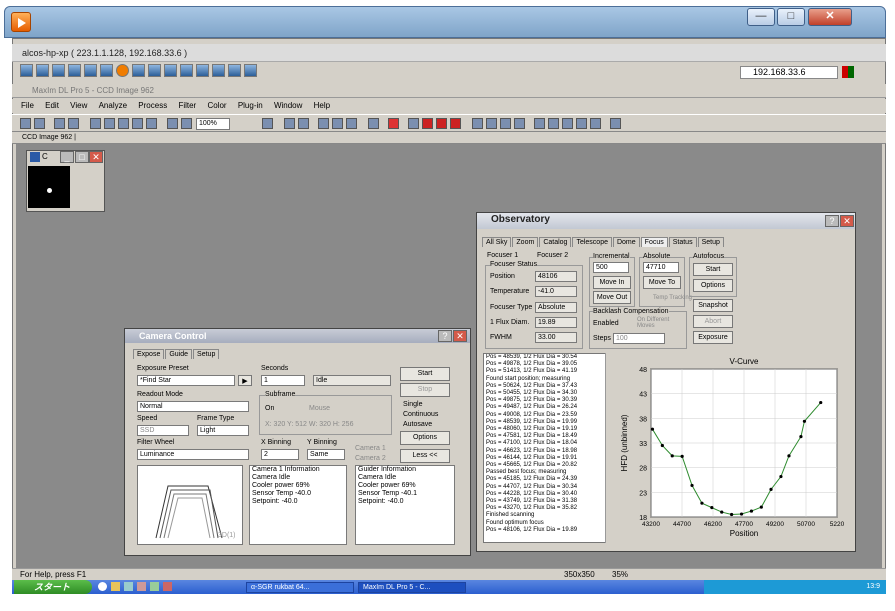  I want to click on crosshair-icon, so click(393, 123).